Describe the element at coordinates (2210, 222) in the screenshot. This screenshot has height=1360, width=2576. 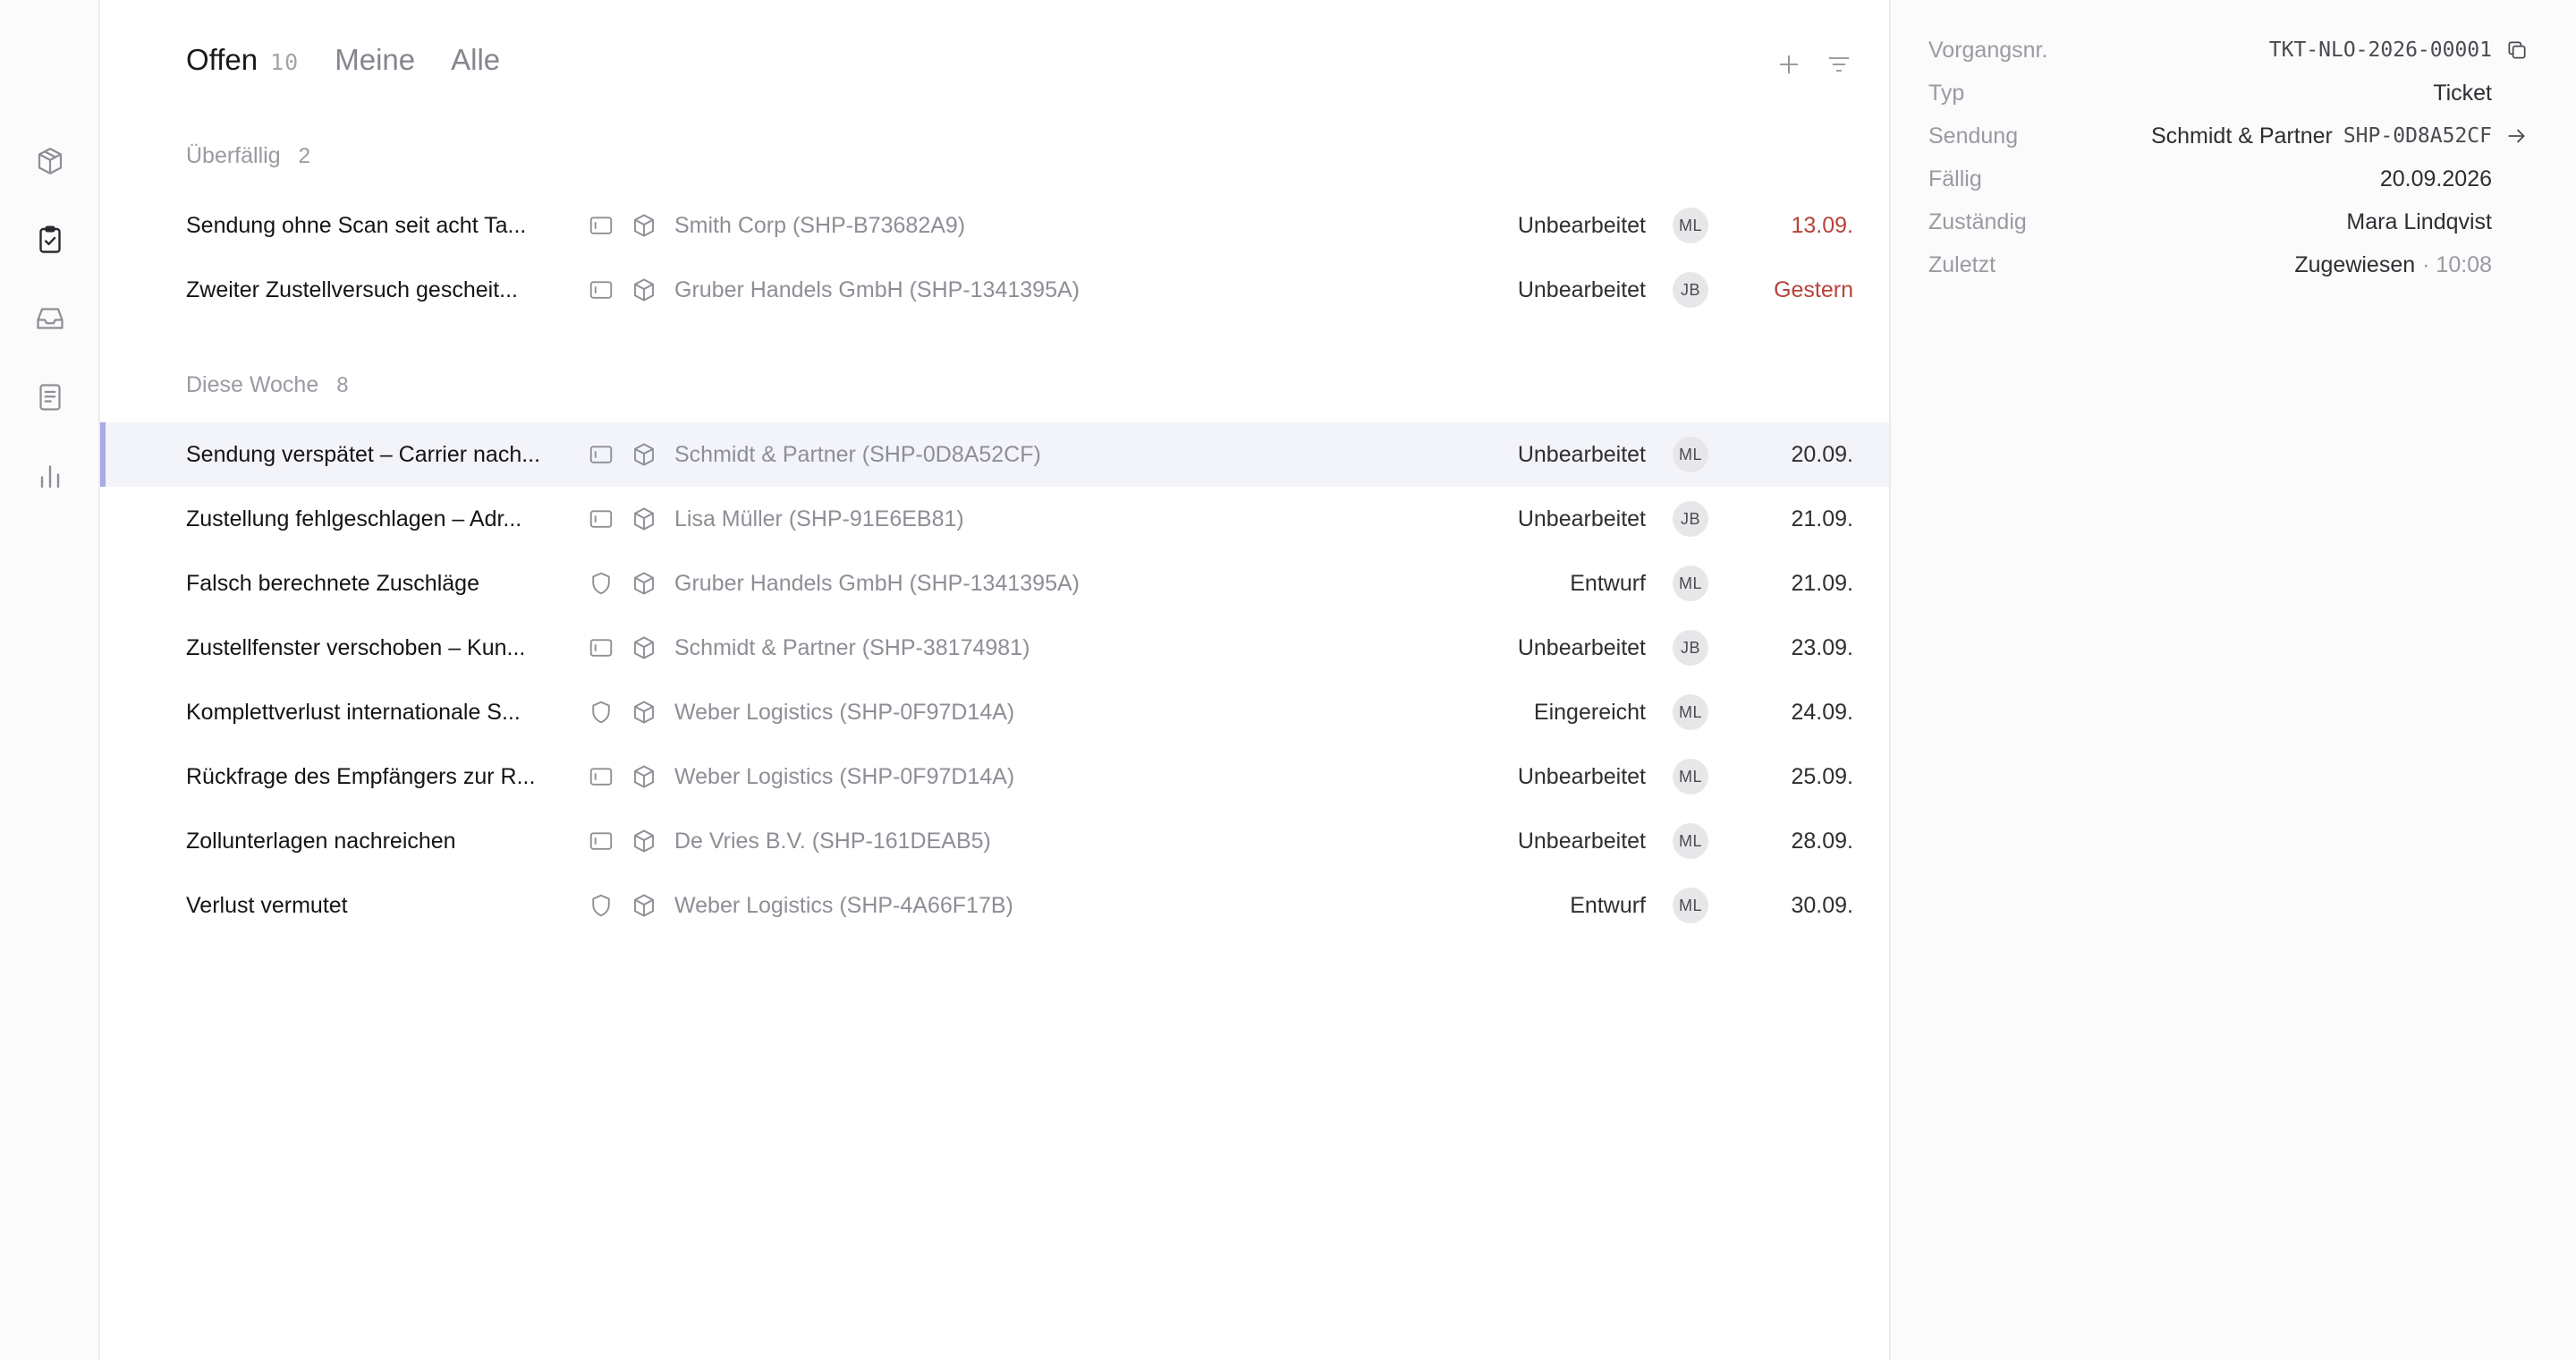
I see `detail-assignee-row: Zuständig Mara Lindqvist` at that location.